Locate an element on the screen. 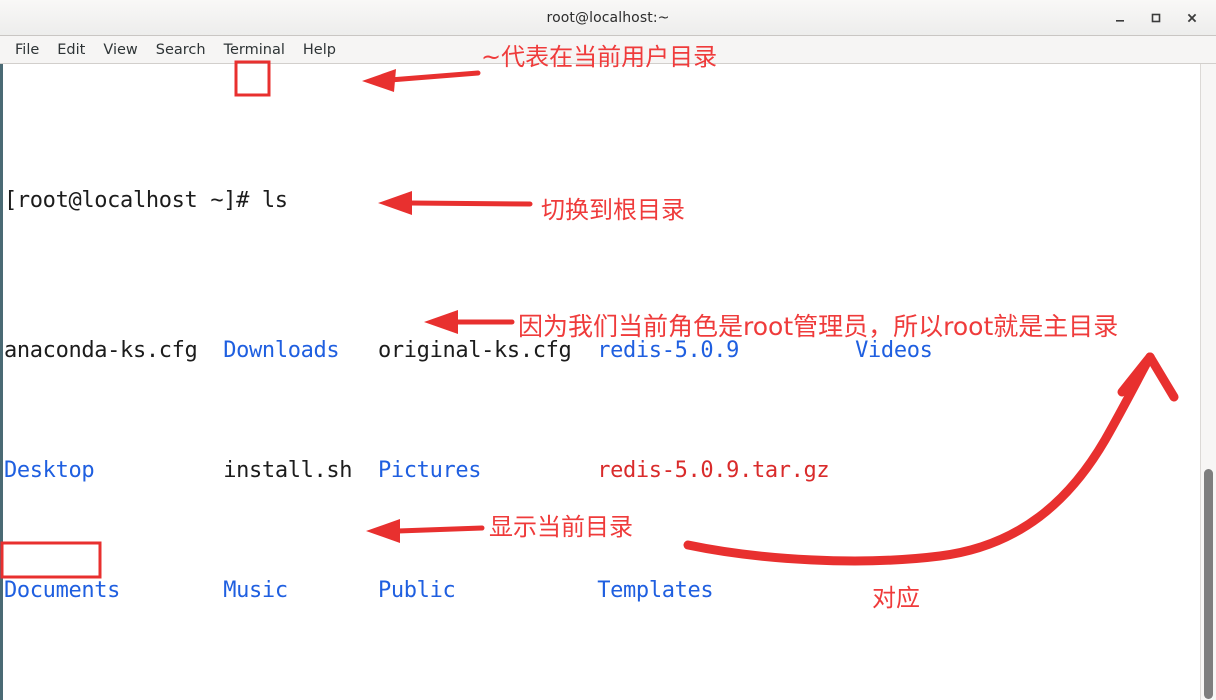 The image size is (1216, 700). menu-item-help: Help is located at coordinates (319, 50).